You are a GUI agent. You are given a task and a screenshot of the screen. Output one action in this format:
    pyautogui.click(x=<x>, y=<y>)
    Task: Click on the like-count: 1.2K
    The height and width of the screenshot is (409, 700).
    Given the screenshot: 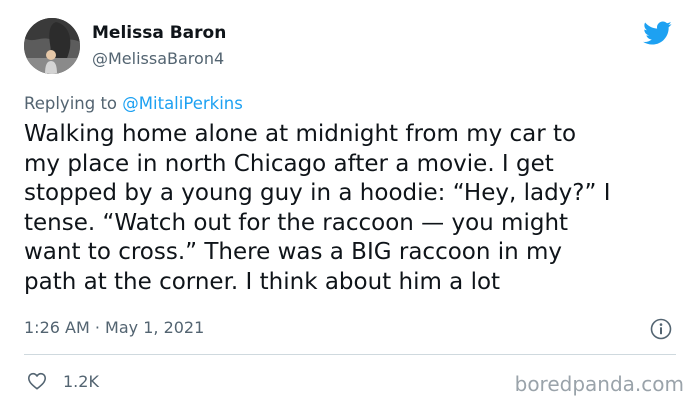 What is the action you would take?
    pyautogui.click(x=81, y=381)
    